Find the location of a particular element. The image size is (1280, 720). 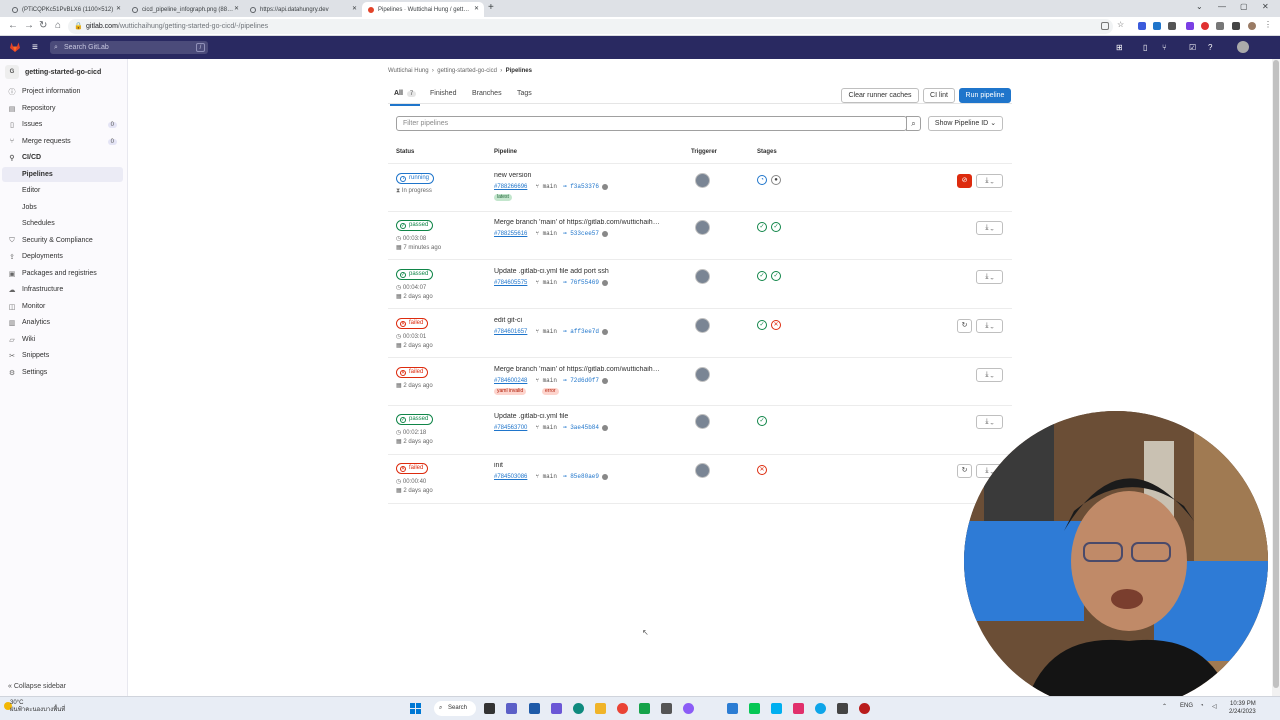

reload-icon: ↻ is located at coordinates (43, 25).